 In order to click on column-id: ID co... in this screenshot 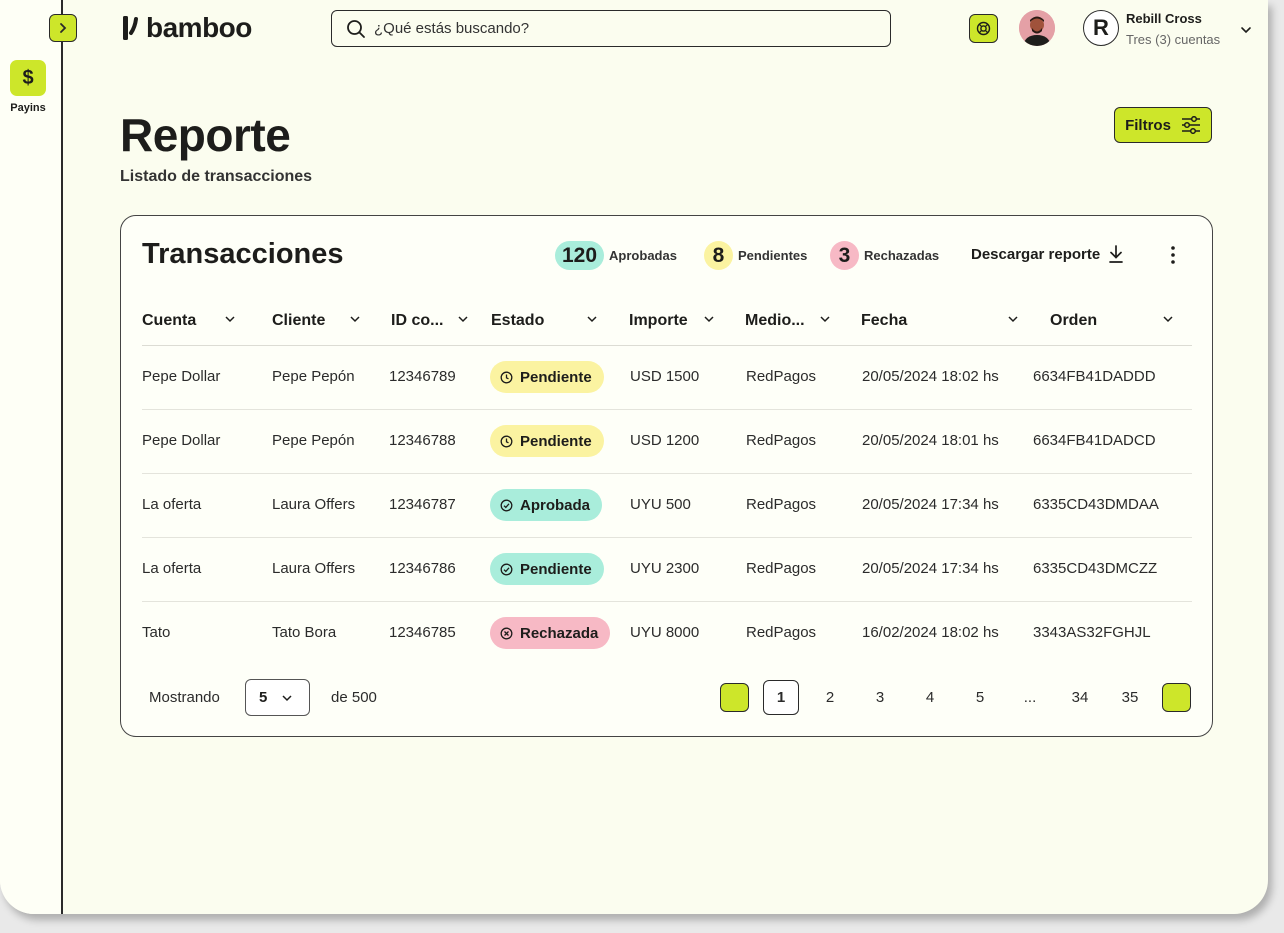, I will do `click(429, 321)`.